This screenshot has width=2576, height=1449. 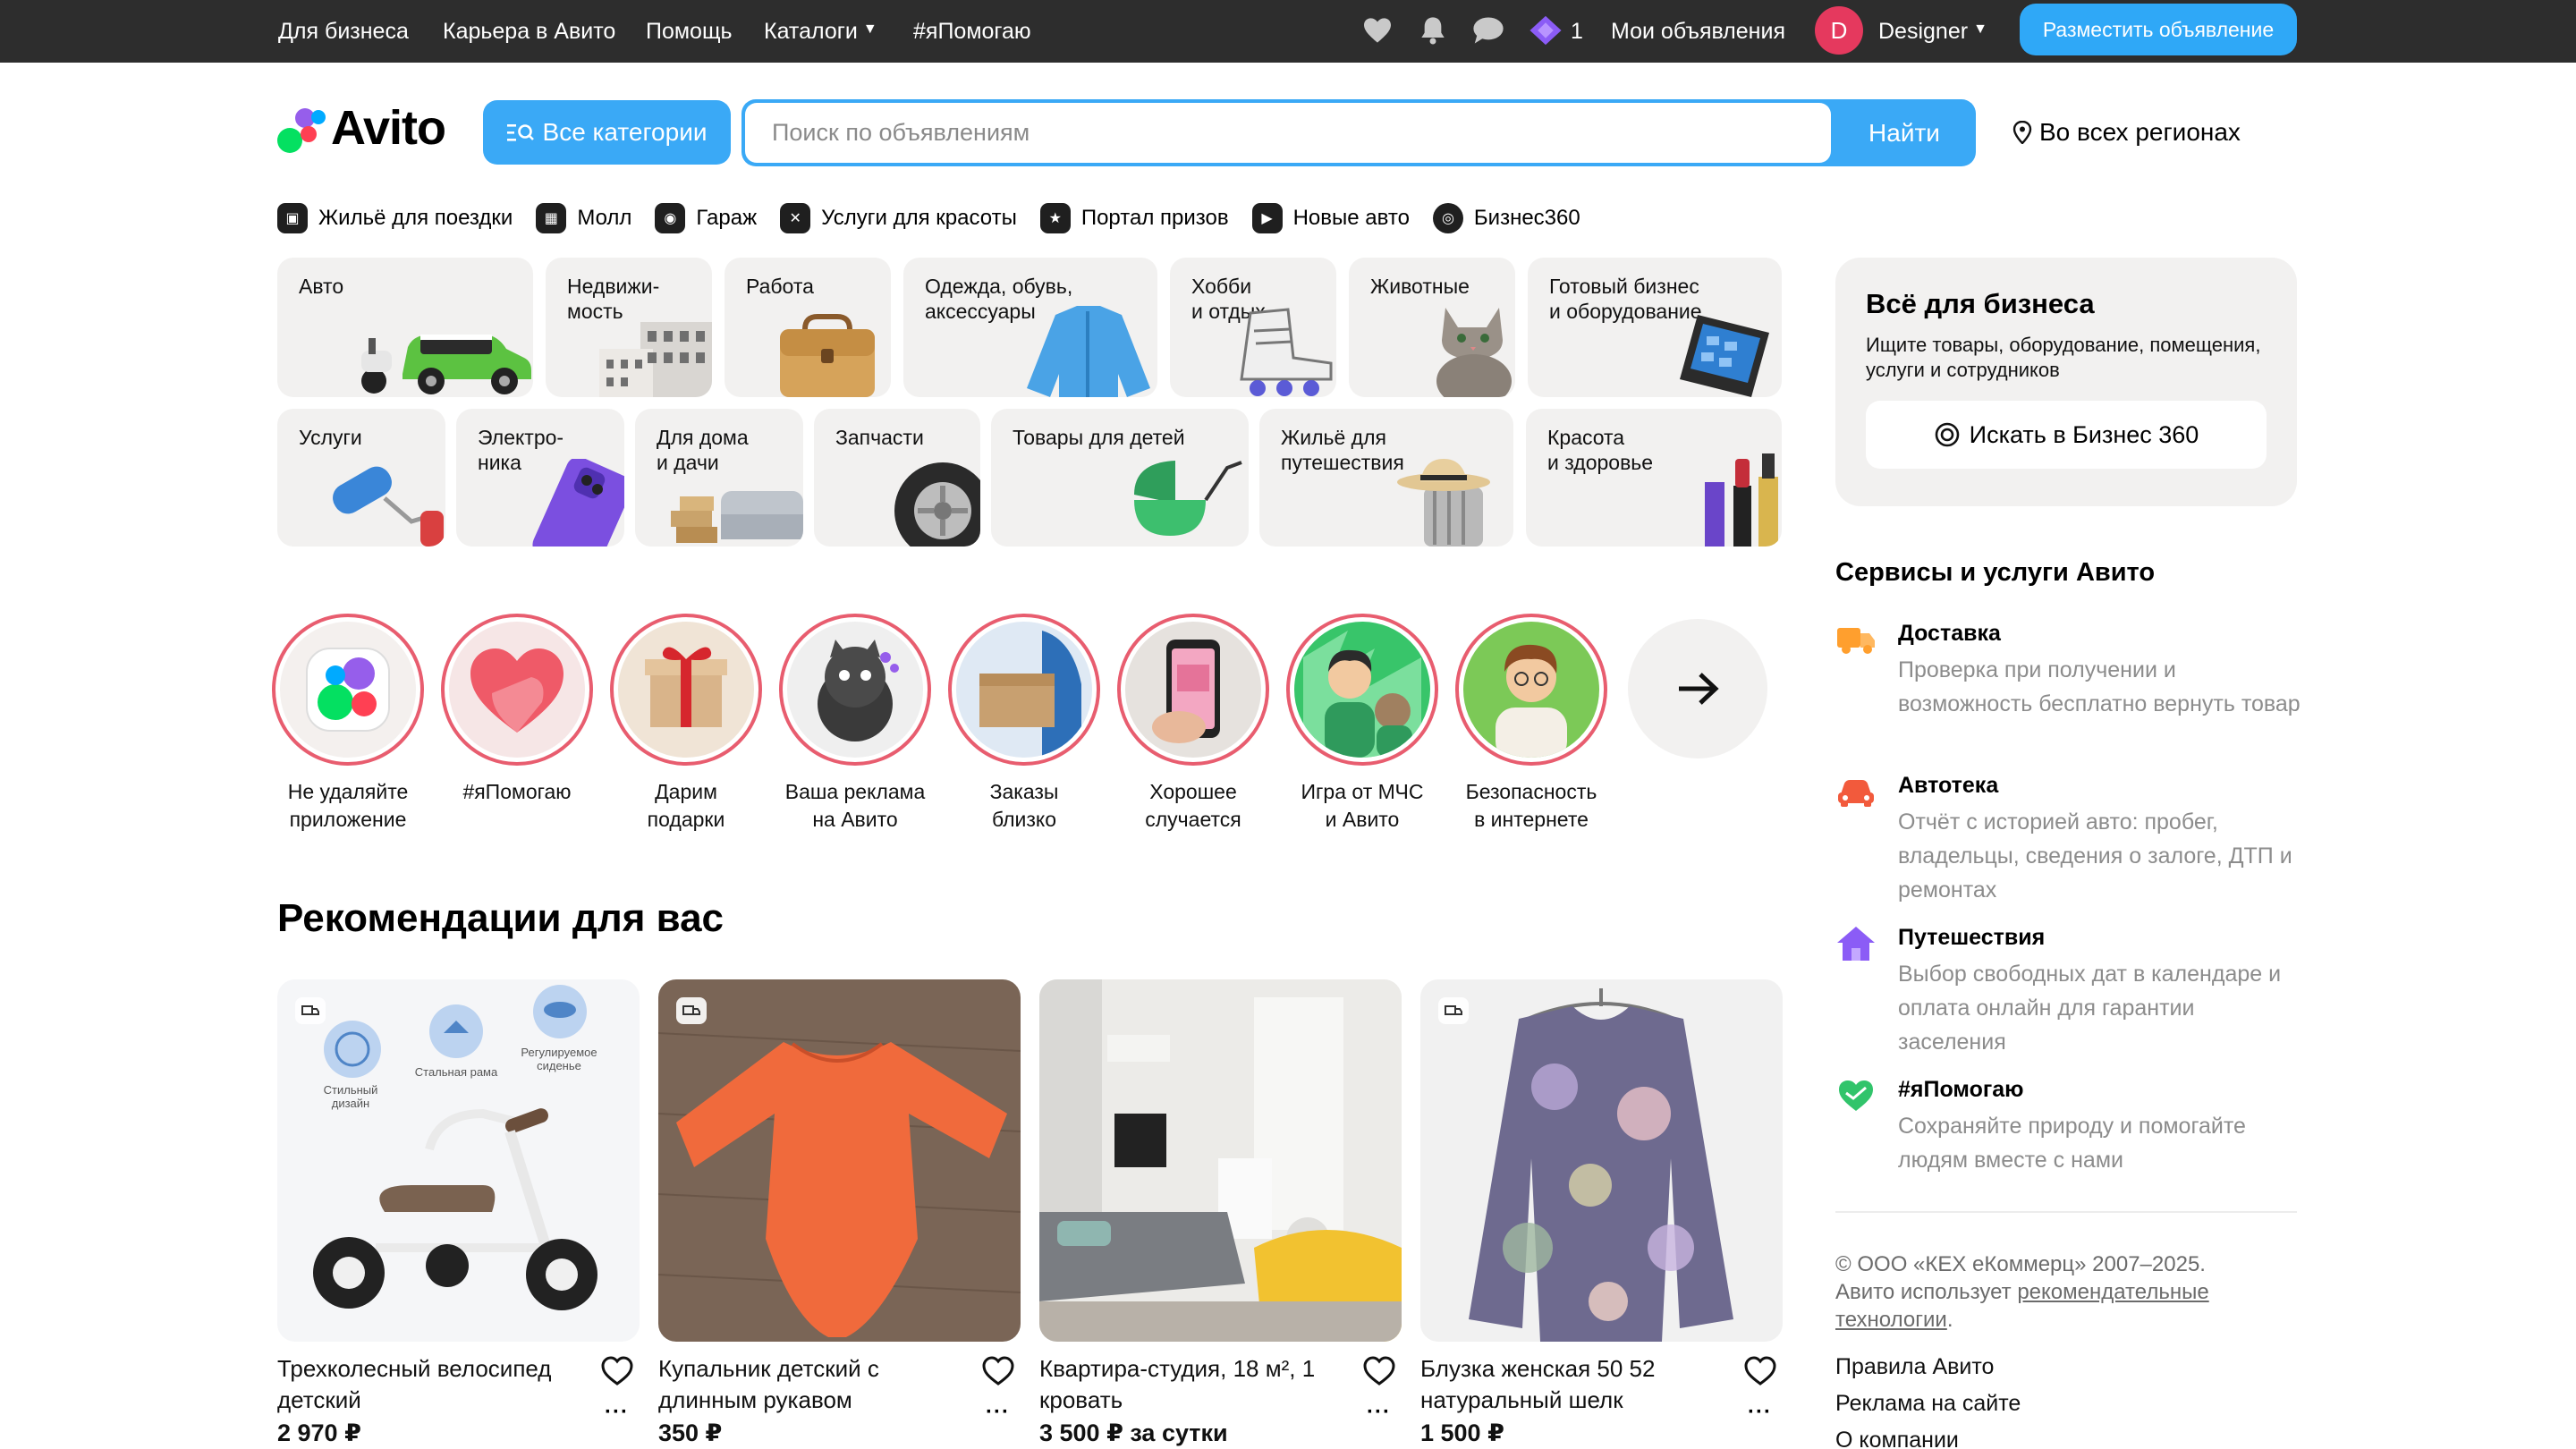 I want to click on category-label: Услуги, so click(x=330, y=437).